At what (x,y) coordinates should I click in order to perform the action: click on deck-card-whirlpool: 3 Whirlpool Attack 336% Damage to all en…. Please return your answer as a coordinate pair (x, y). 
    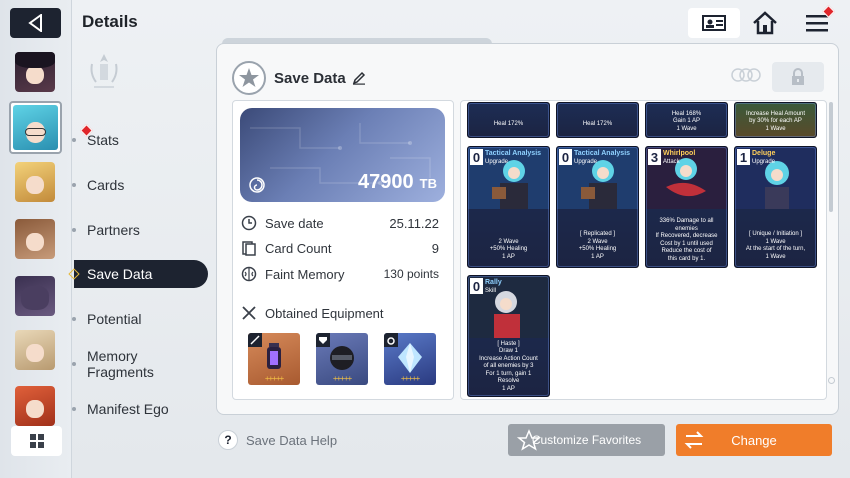
    Looking at the image, I should click on (686, 207).